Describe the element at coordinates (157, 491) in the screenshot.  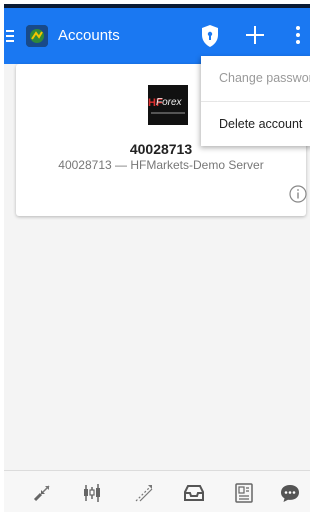
I see `bottom-navigation` at that location.